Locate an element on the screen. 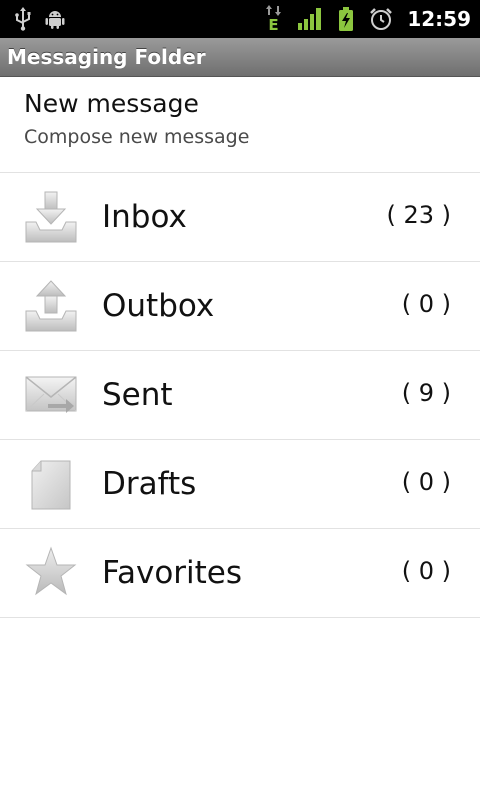  status-bar-right: E 12:59 is located at coordinates (368, 19).